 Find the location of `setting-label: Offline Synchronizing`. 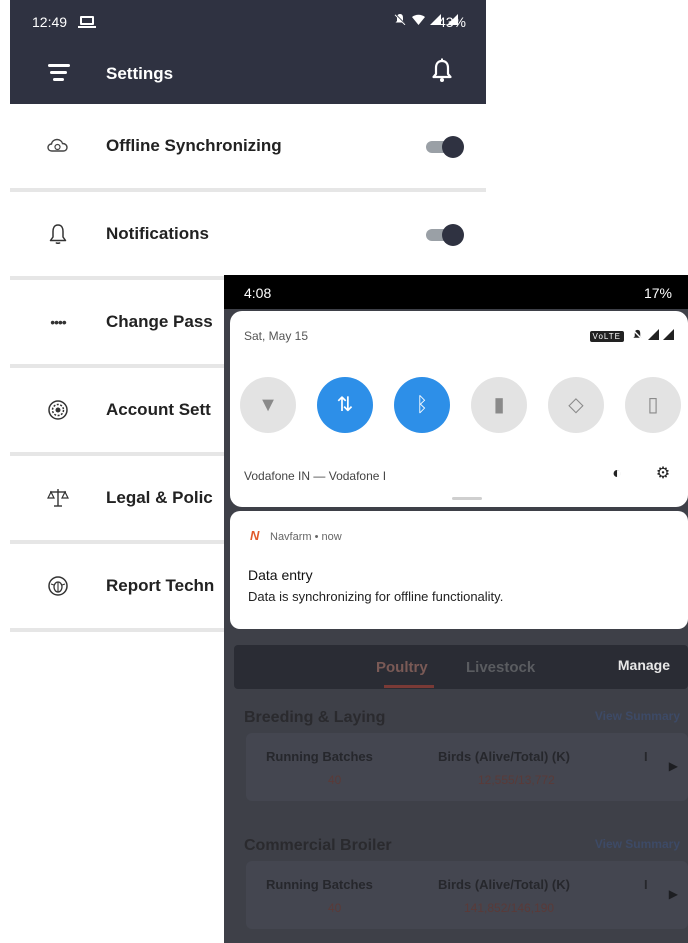

setting-label: Offline Synchronizing is located at coordinates (194, 145).